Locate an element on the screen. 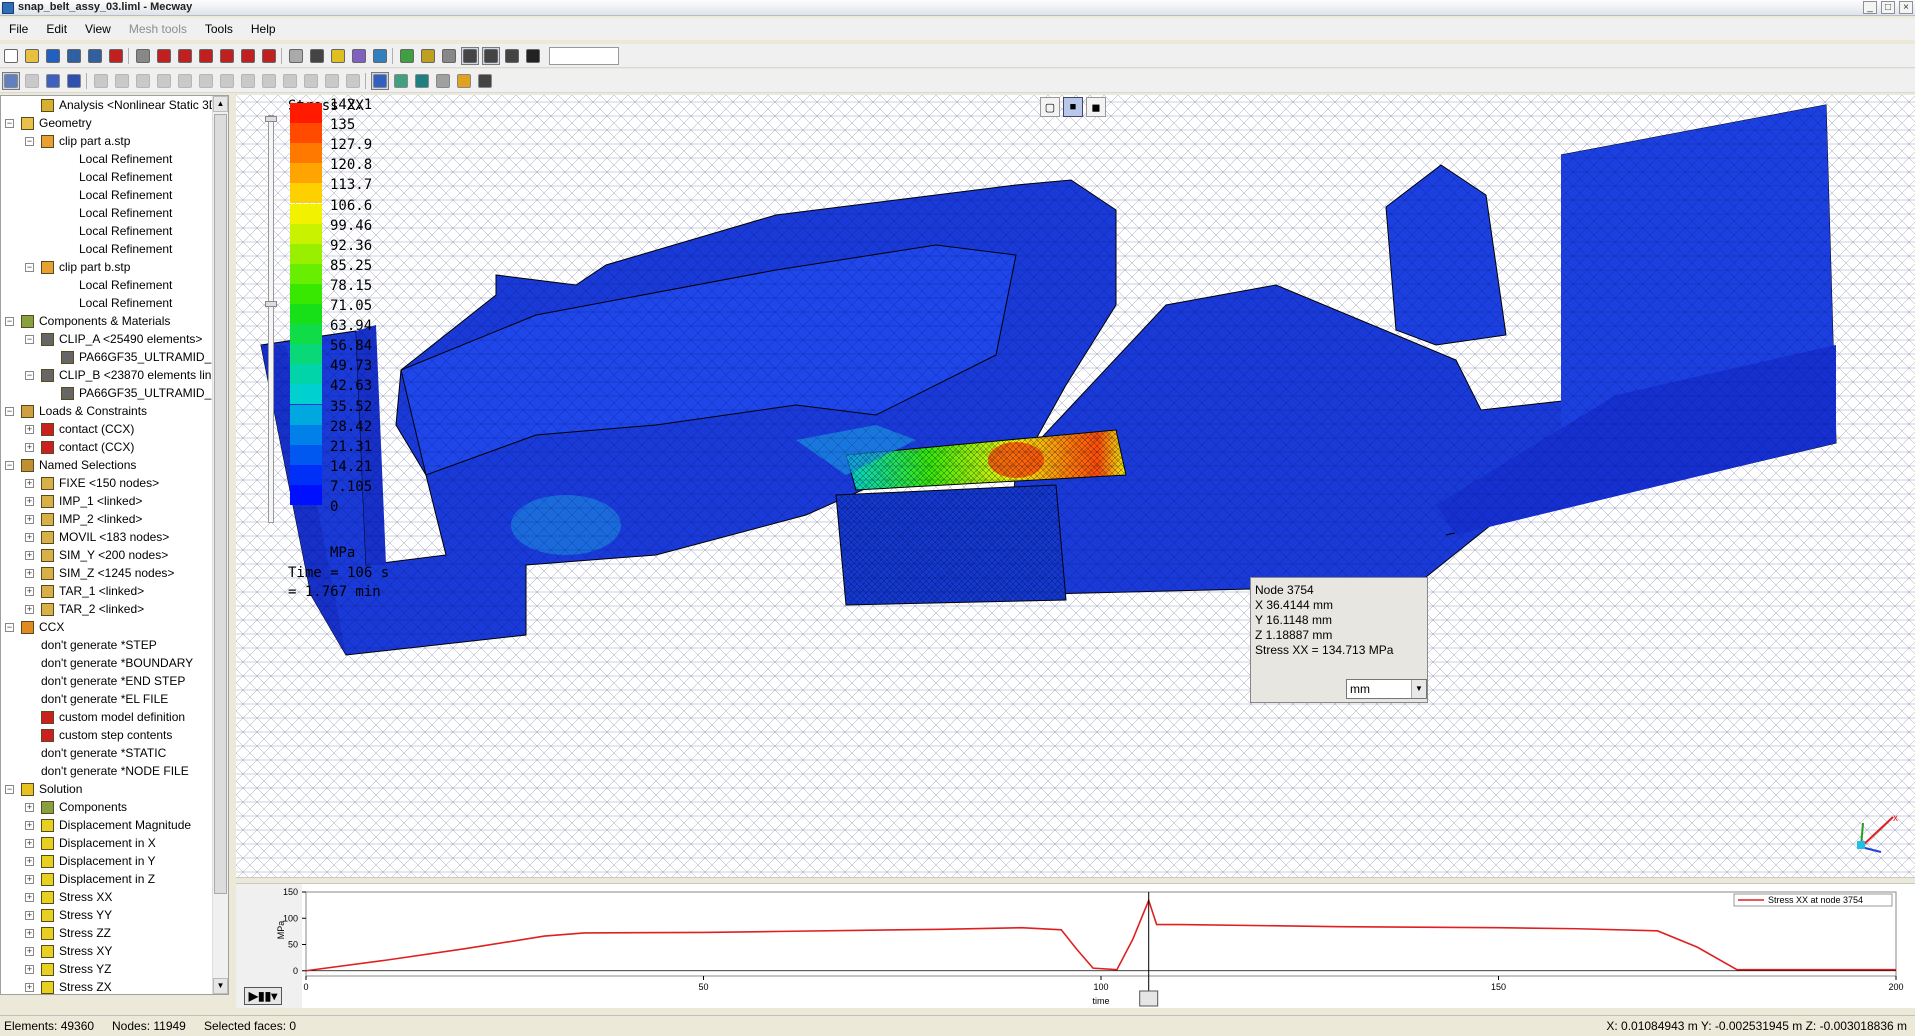 The width and height of the screenshot is (1915, 1036). tree-item: − Named Selections is located at coordinates (106, 465).